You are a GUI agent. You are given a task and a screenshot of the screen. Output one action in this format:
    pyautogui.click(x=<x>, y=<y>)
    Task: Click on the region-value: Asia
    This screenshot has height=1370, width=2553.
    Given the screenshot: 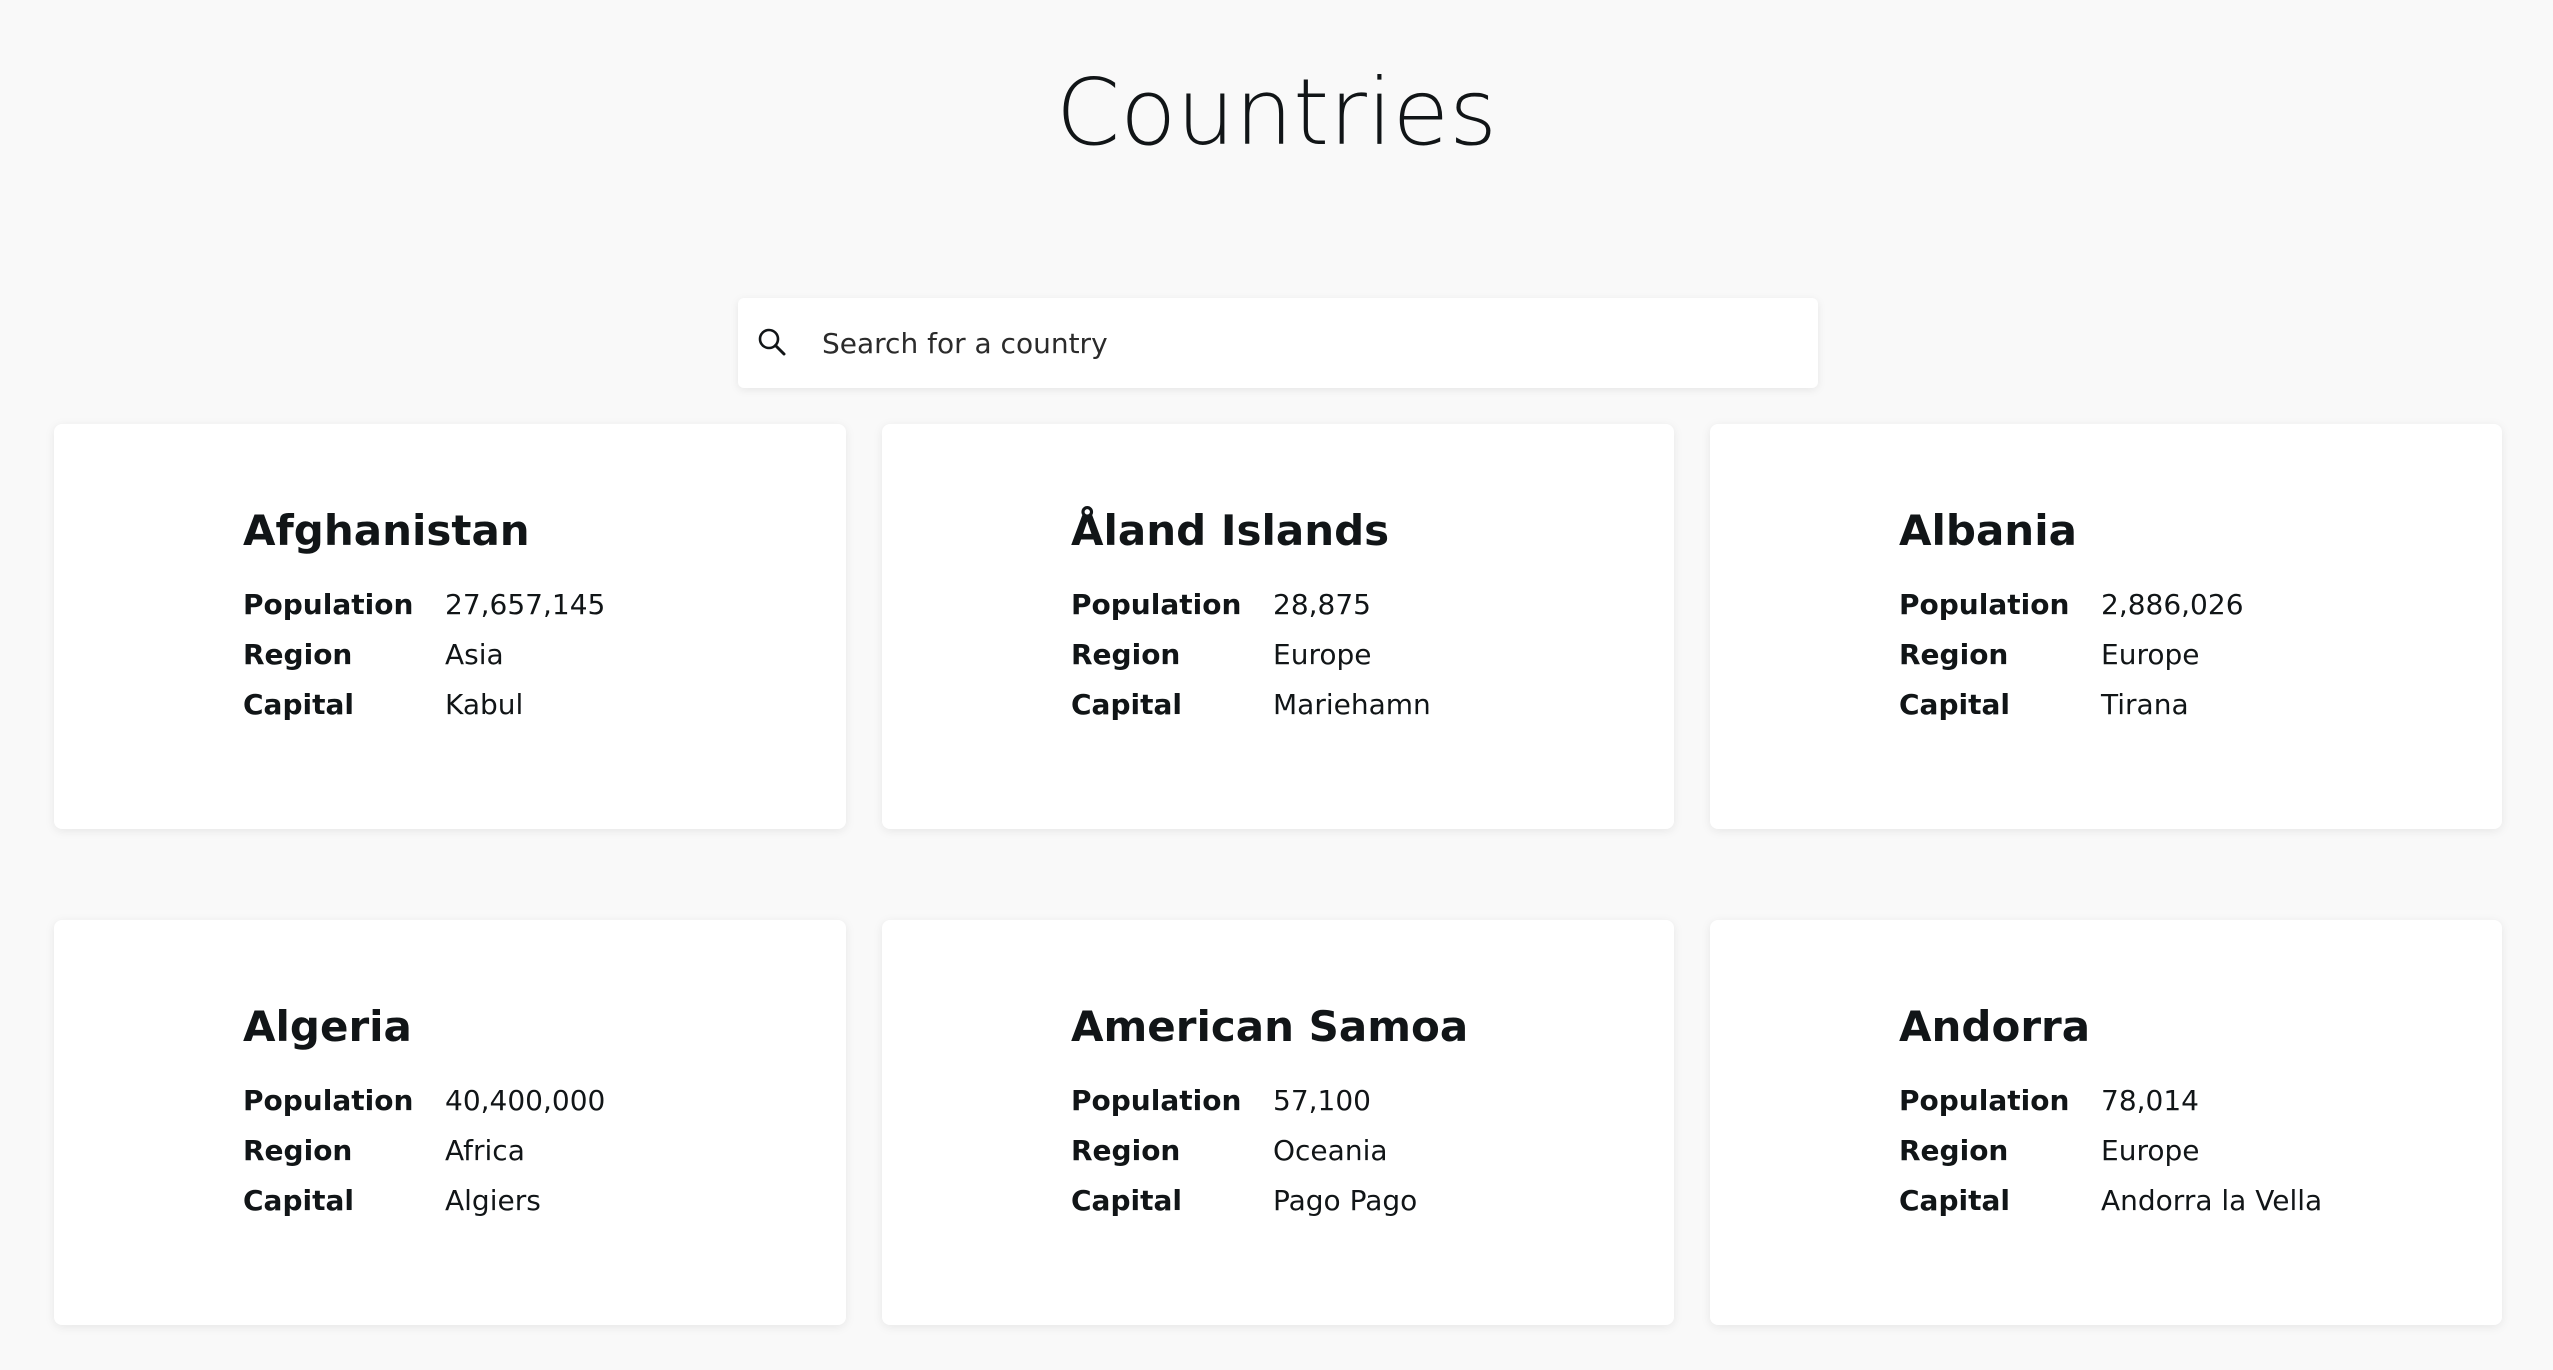 What is the action you would take?
    pyautogui.click(x=474, y=655)
    